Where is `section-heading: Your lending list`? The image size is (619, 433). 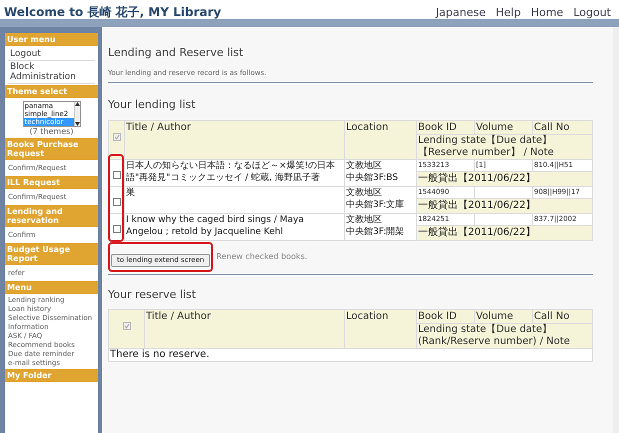 section-heading: Your lending list is located at coordinates (152, 105).